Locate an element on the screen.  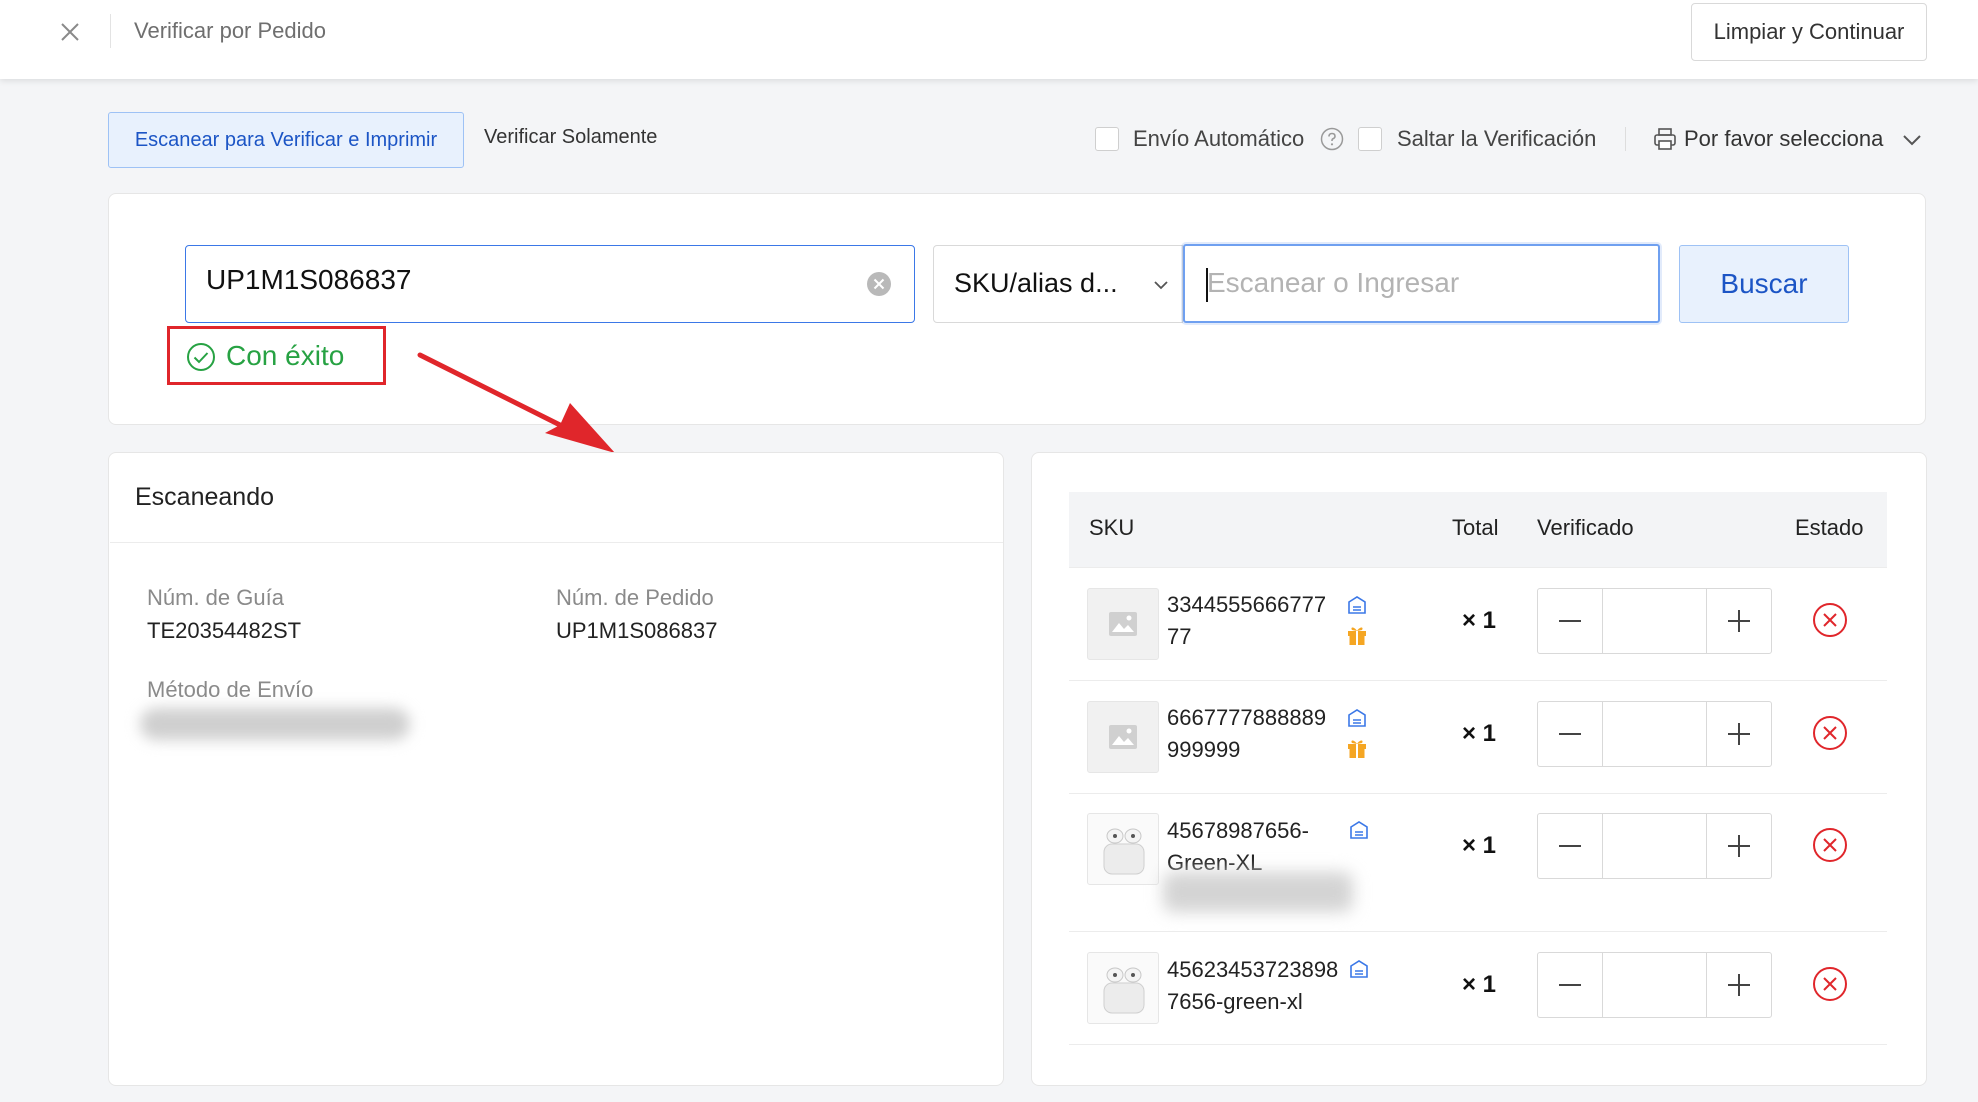
close-icon is located at coordinates (70, 32).